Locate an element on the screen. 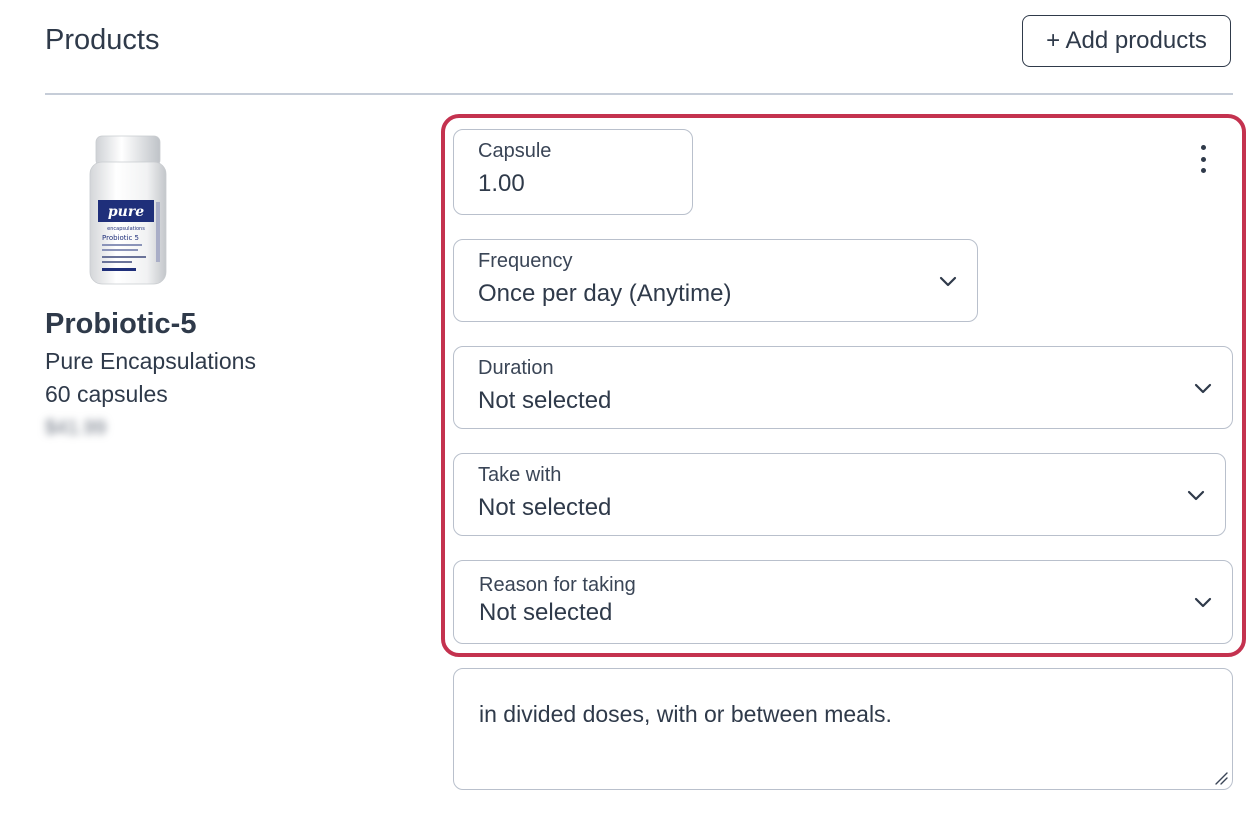 The width and height of the screenshot is (1258, 814). reason-for-taking-select: Reason for taking Not selected is located at coordinates (843, 602).